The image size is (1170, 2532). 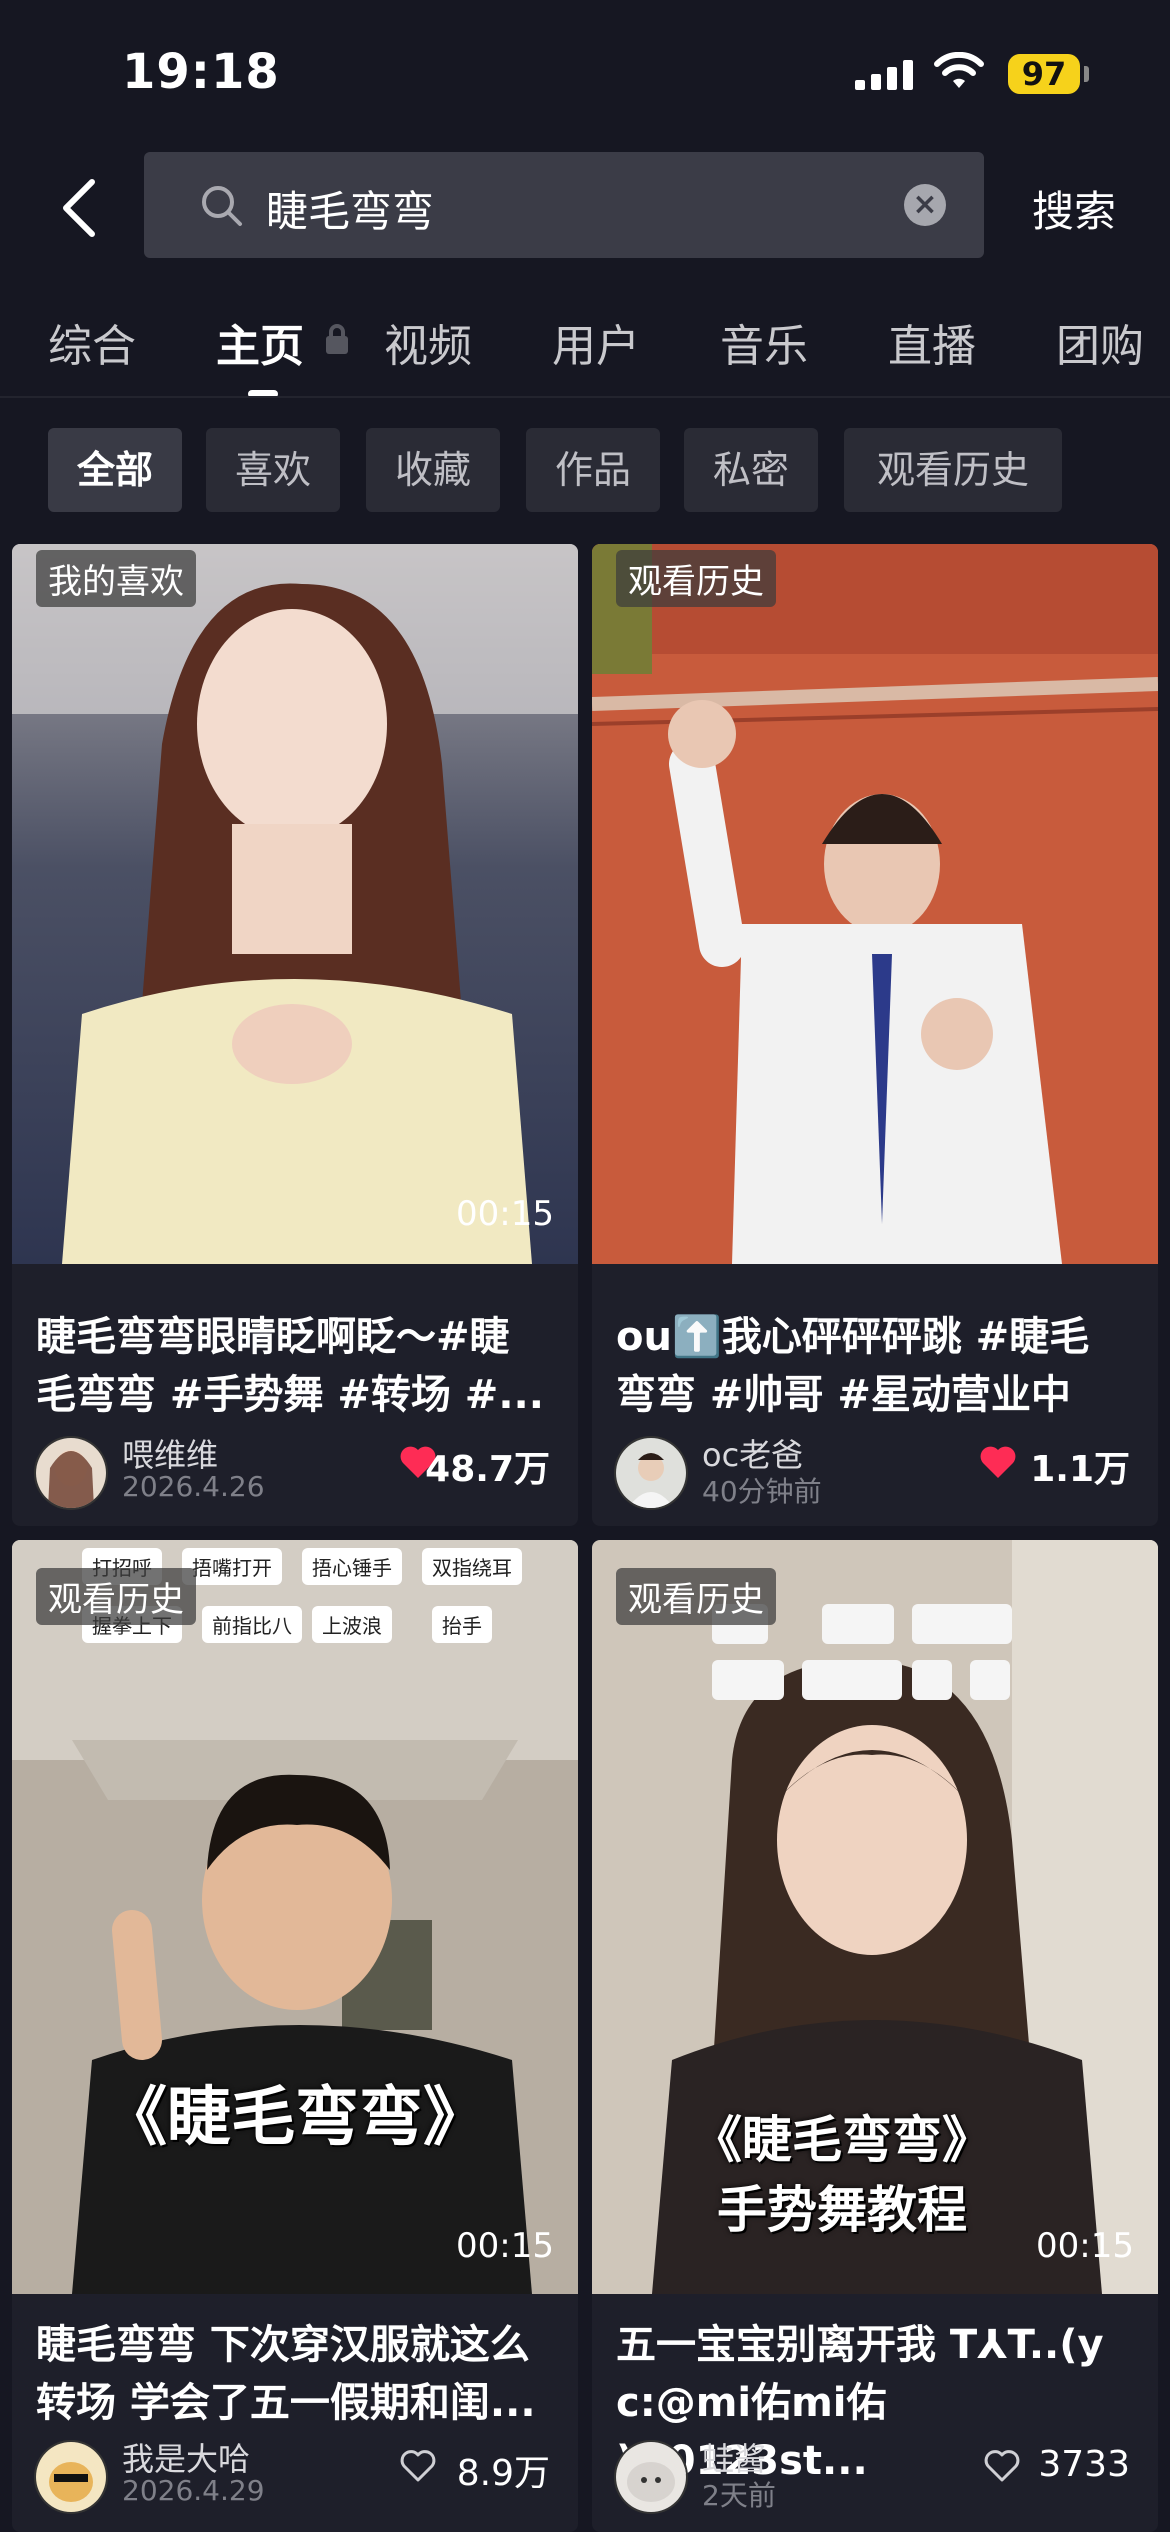 What do you see at coordinates (1086, 74) in the screenshot?
I see `battery-tip` at bounding box center [1086, 74].